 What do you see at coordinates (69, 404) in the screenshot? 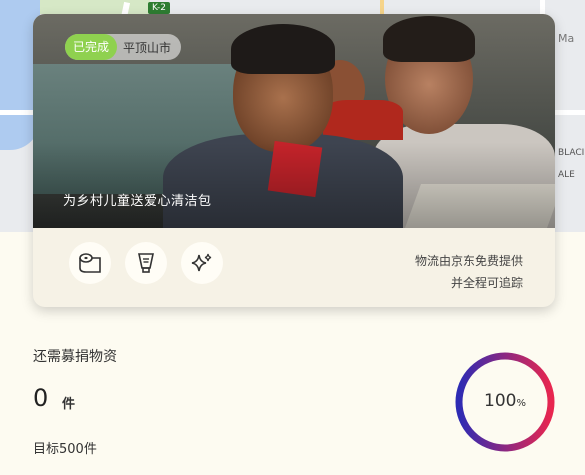
I see `count-unit: 件` at bounding box center [69, 404].